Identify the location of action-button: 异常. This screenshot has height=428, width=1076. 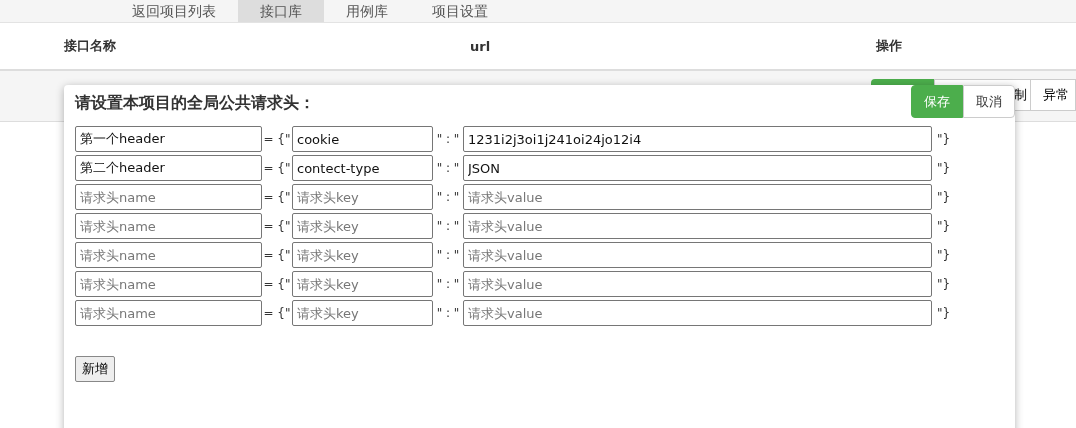
(1053, 95).